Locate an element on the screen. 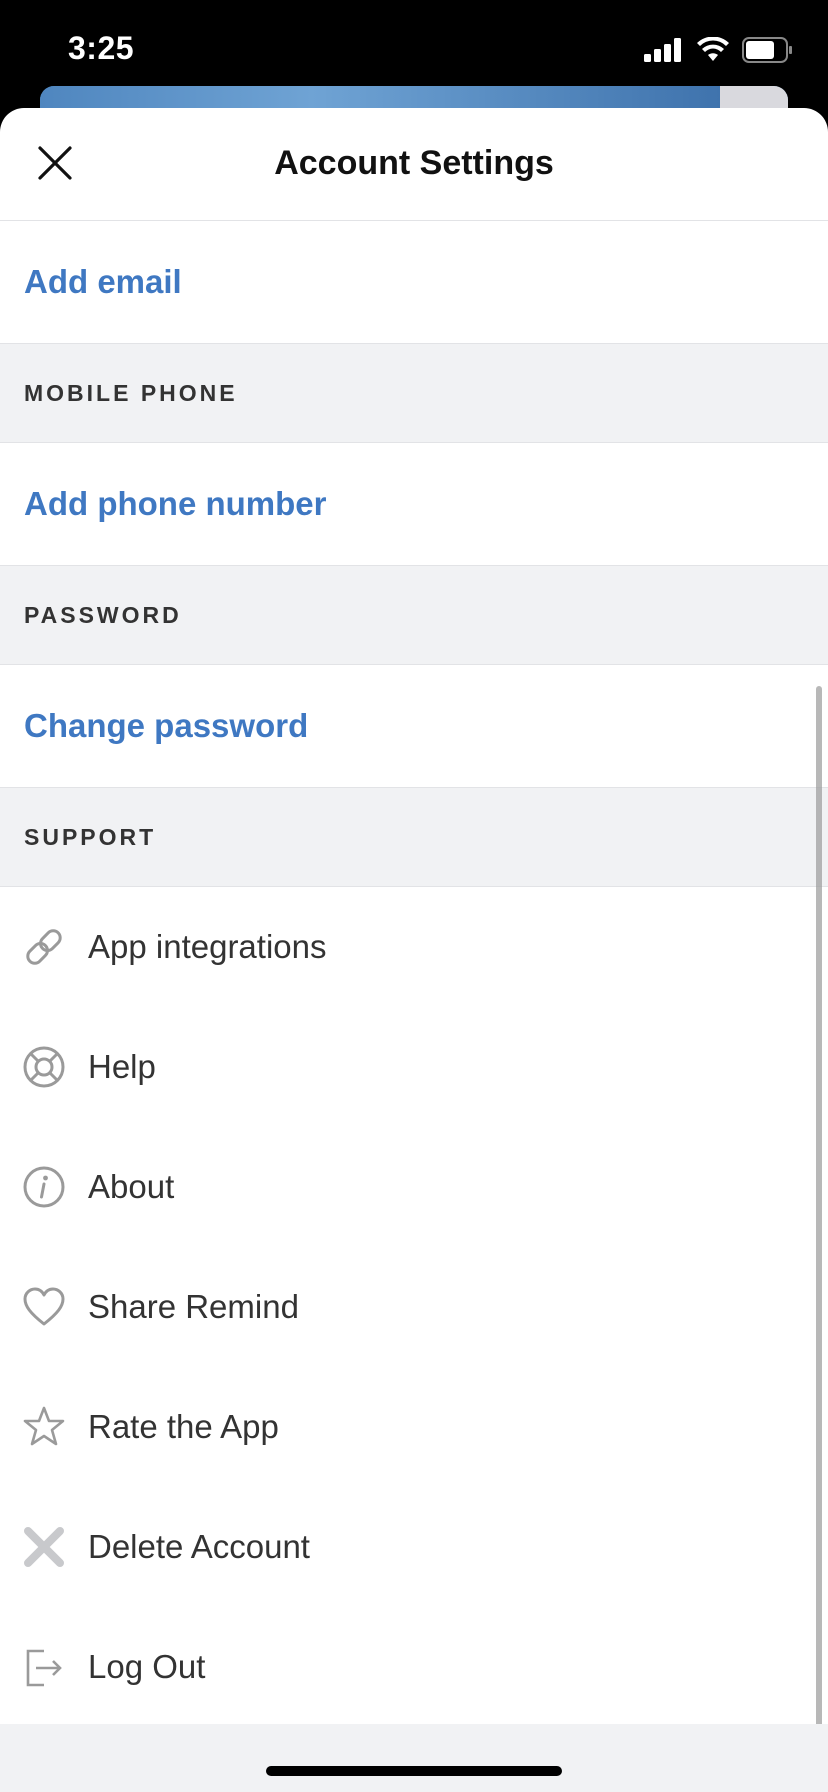  menu-item-help: Help is located at coordinates (414, 1067).